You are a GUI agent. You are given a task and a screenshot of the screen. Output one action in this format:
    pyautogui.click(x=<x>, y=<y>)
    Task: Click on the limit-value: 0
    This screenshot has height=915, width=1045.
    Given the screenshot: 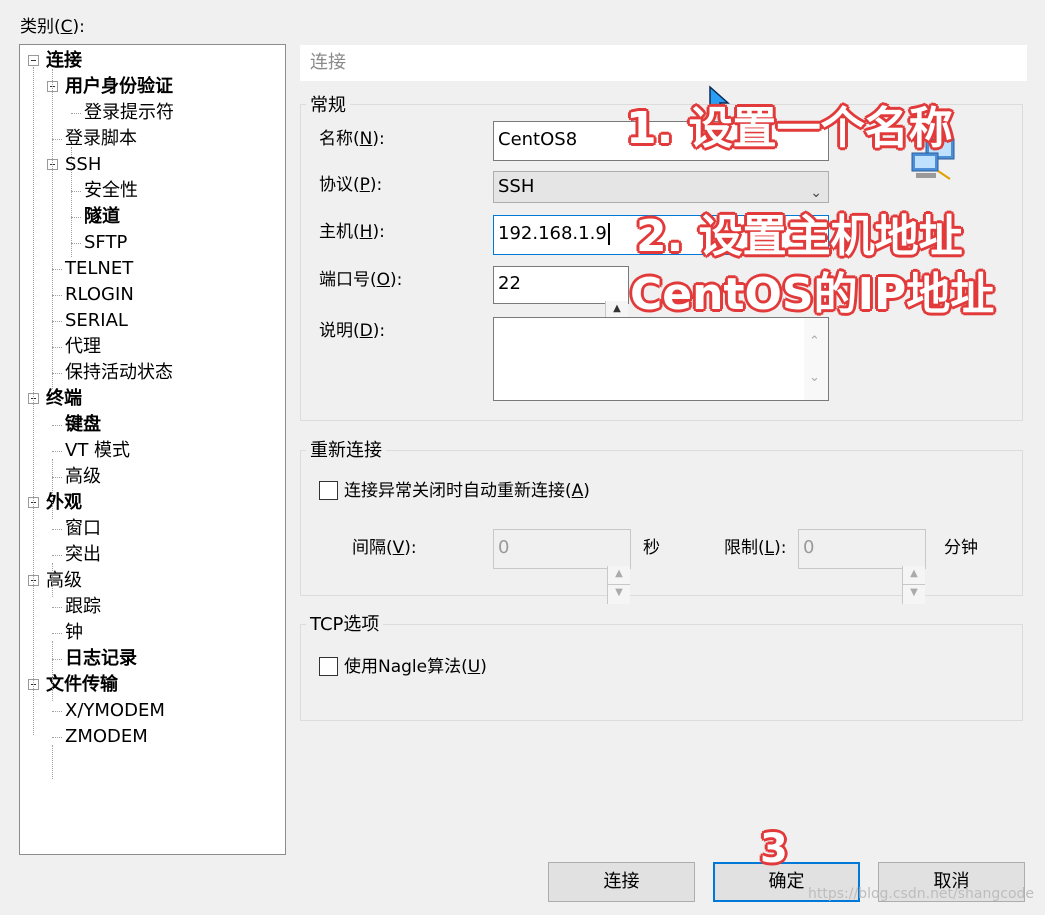 What is the action you would take?
    pyautogui.click(x=809, y=547)
    